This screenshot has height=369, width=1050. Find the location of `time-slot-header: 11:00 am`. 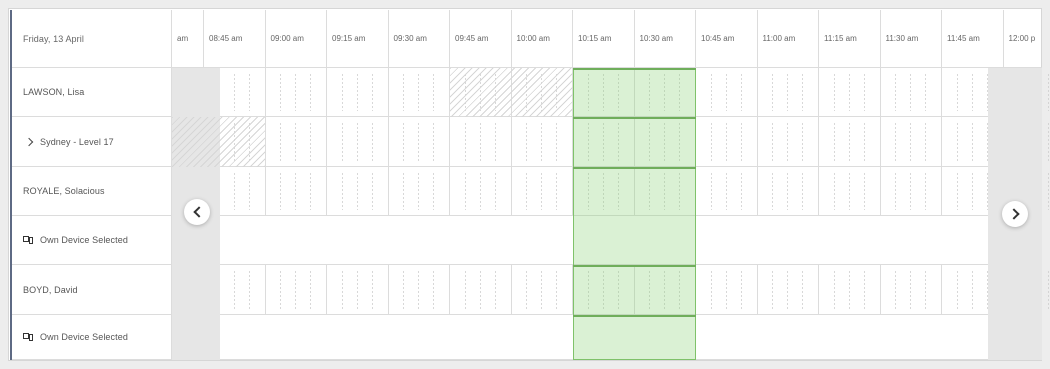

time-slot-header: 11:00 am is located at coordinates (788, 38).